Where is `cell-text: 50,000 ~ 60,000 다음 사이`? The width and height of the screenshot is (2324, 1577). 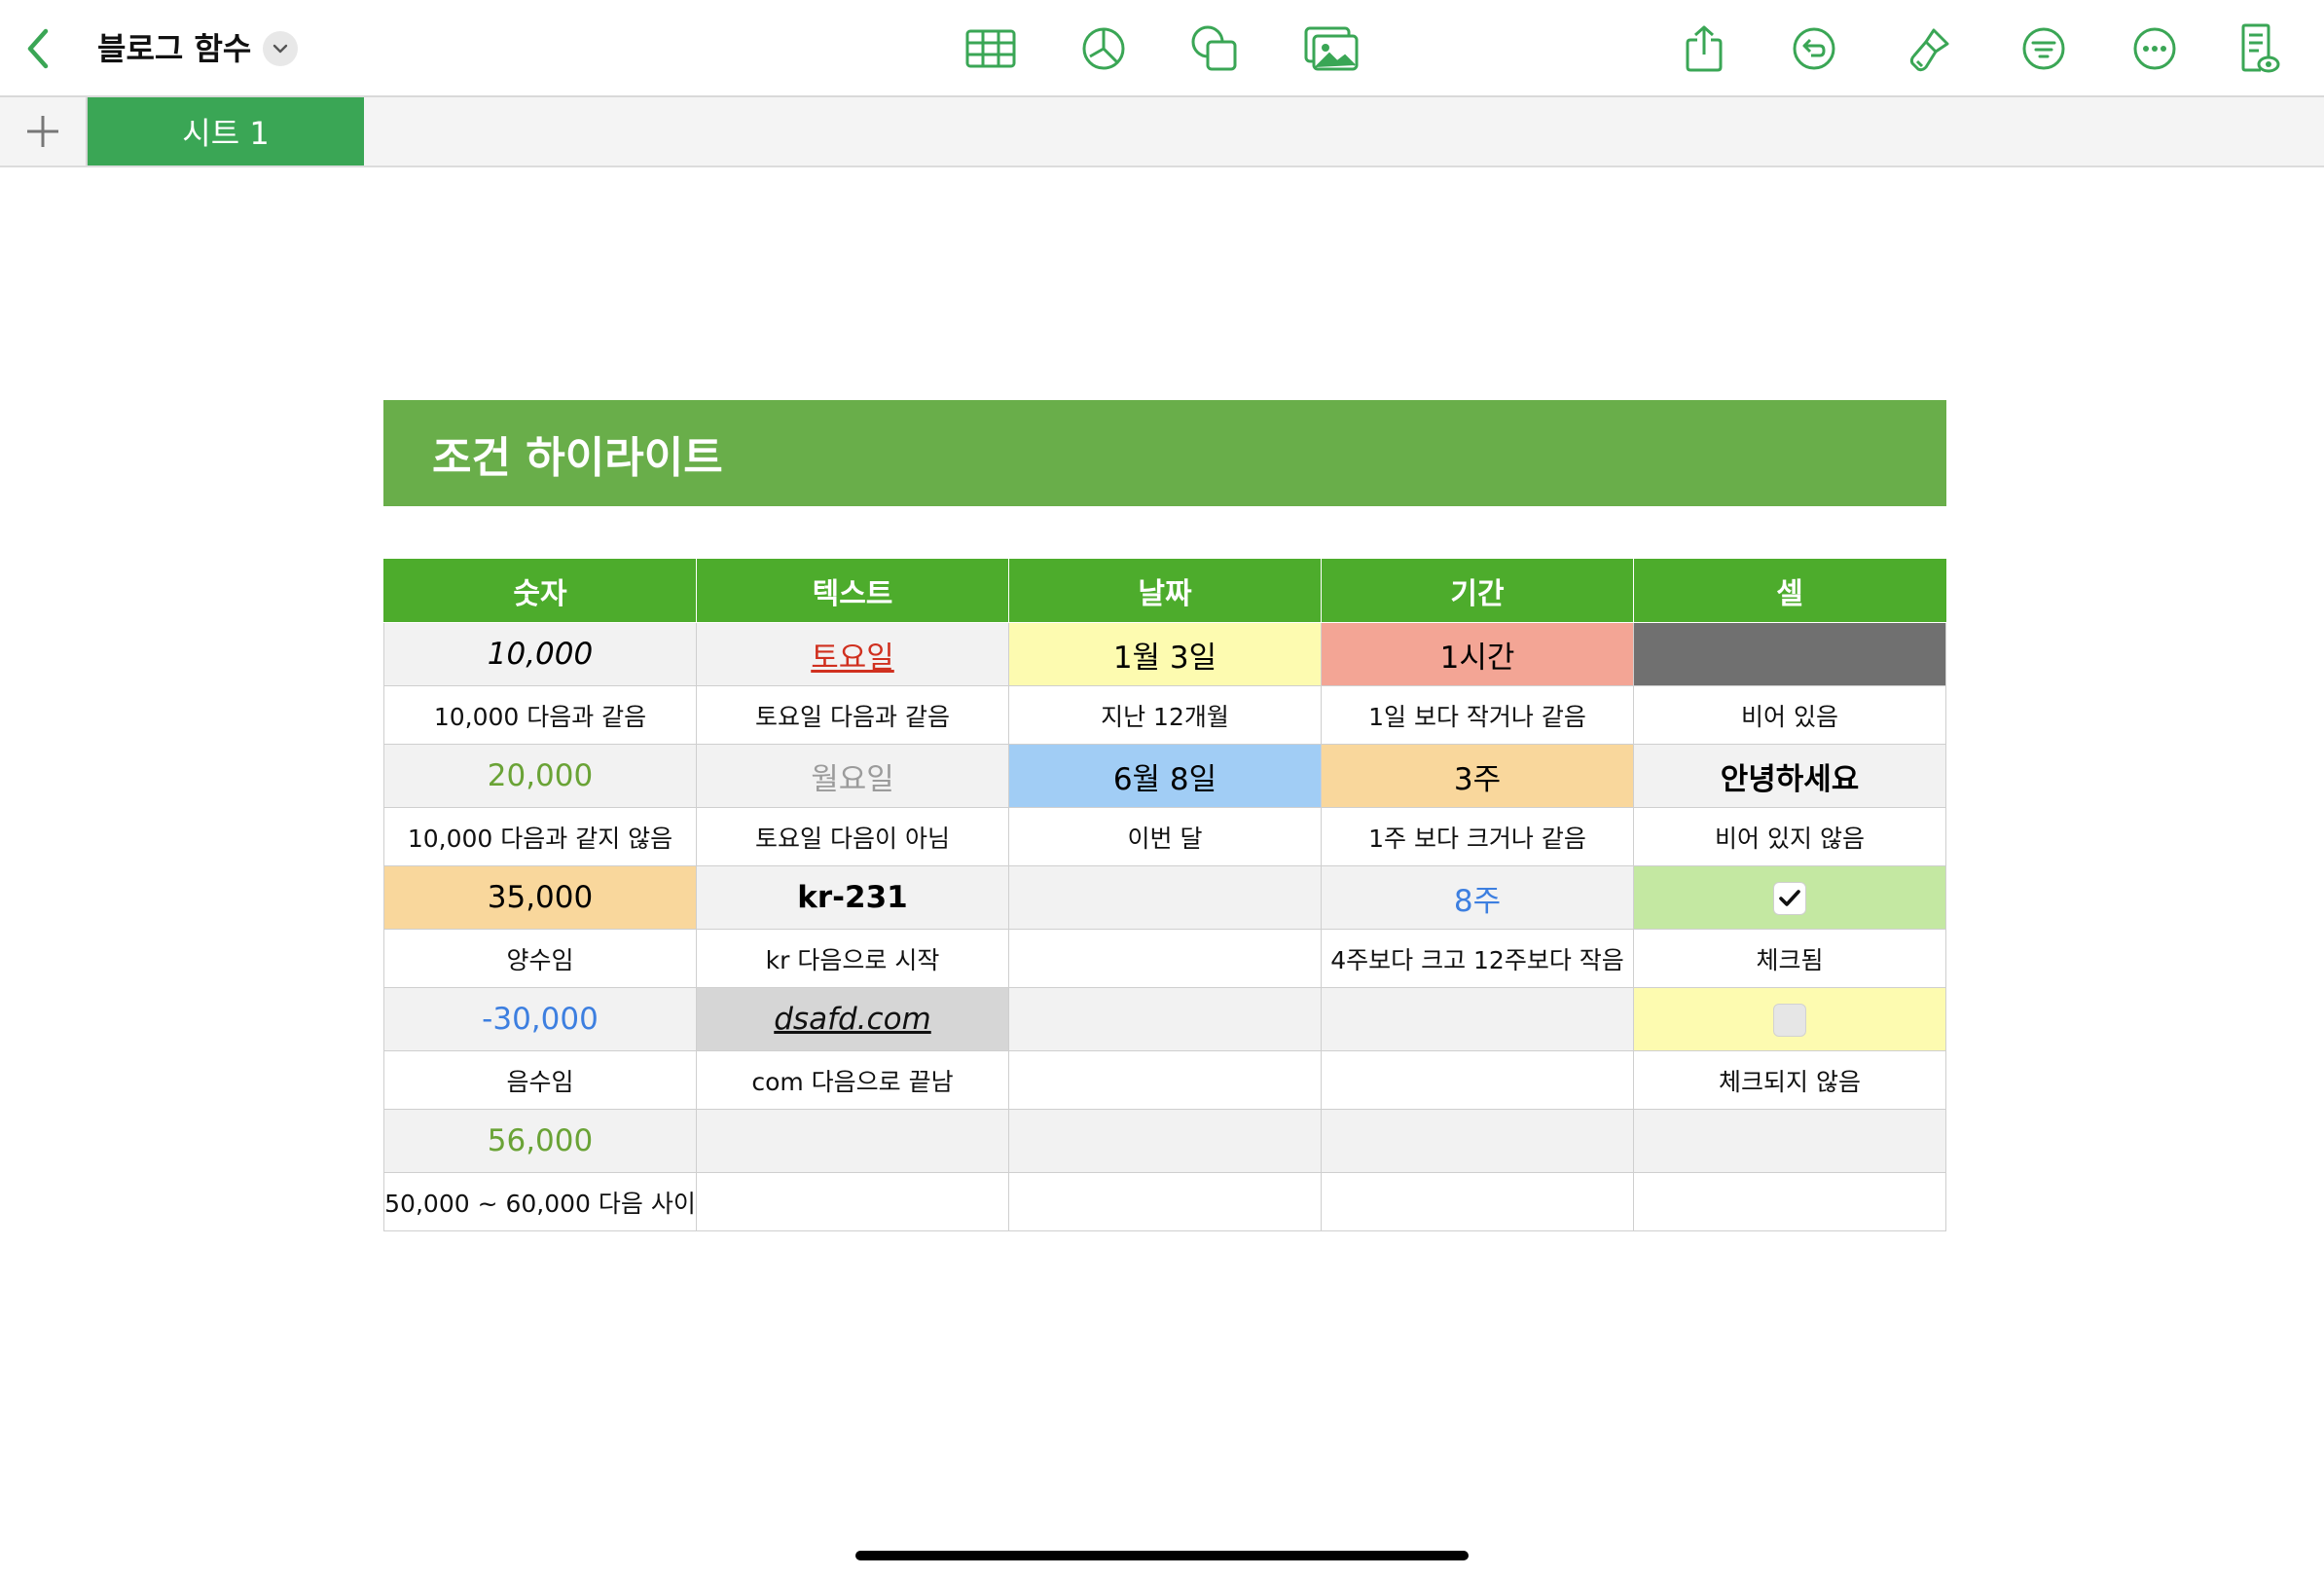 cell-text: 50,000 ~ 60,000 다음 사이 is located at coordinates (540, 1203).